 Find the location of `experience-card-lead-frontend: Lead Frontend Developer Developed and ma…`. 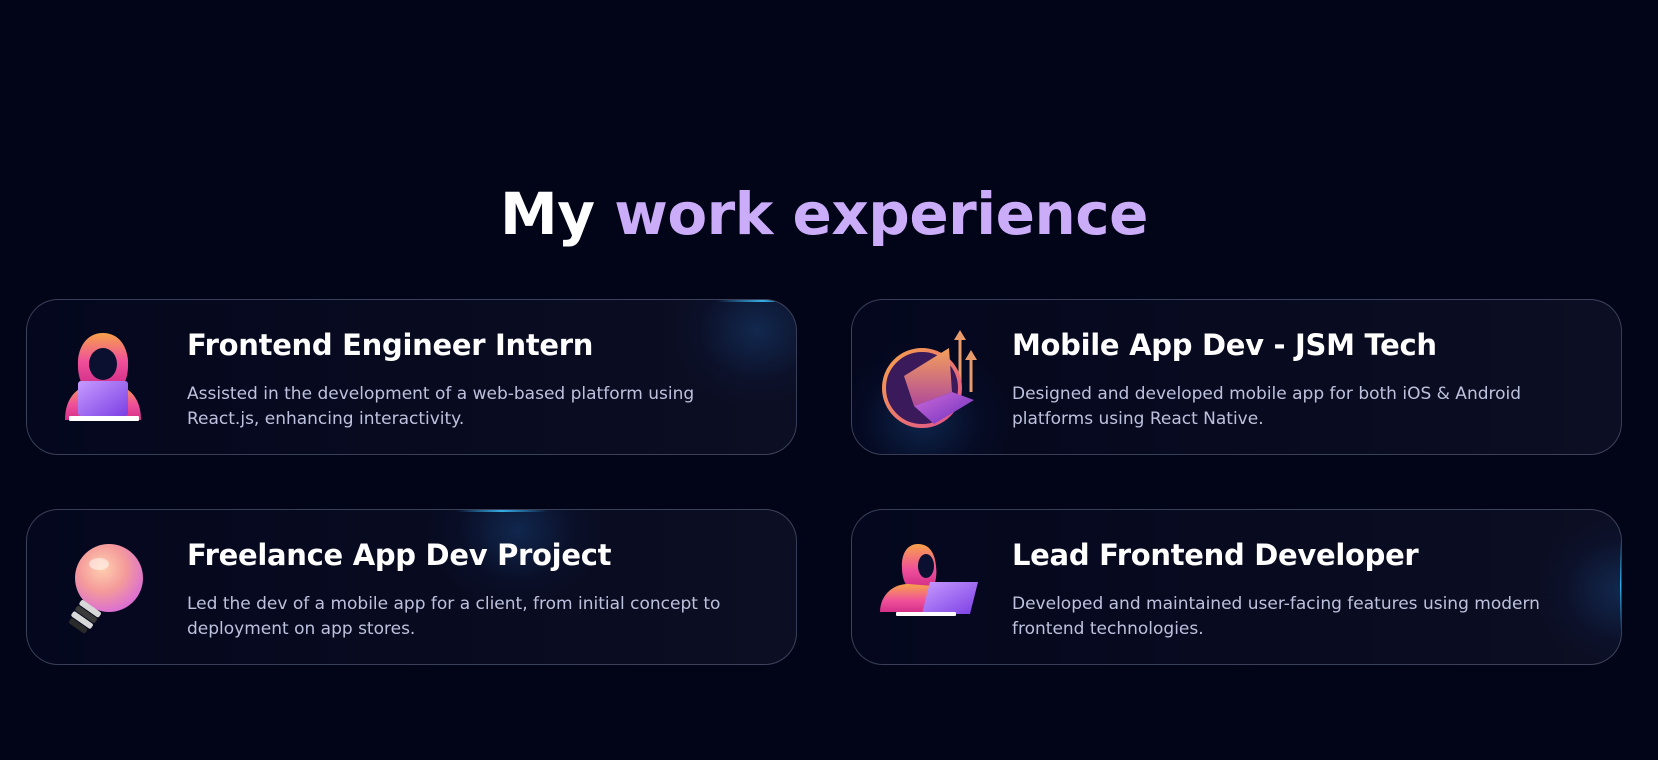

experience-card-lead-frontend: Lead Frontend Developer Developed and ma… is located at coordinates (1236, 587).